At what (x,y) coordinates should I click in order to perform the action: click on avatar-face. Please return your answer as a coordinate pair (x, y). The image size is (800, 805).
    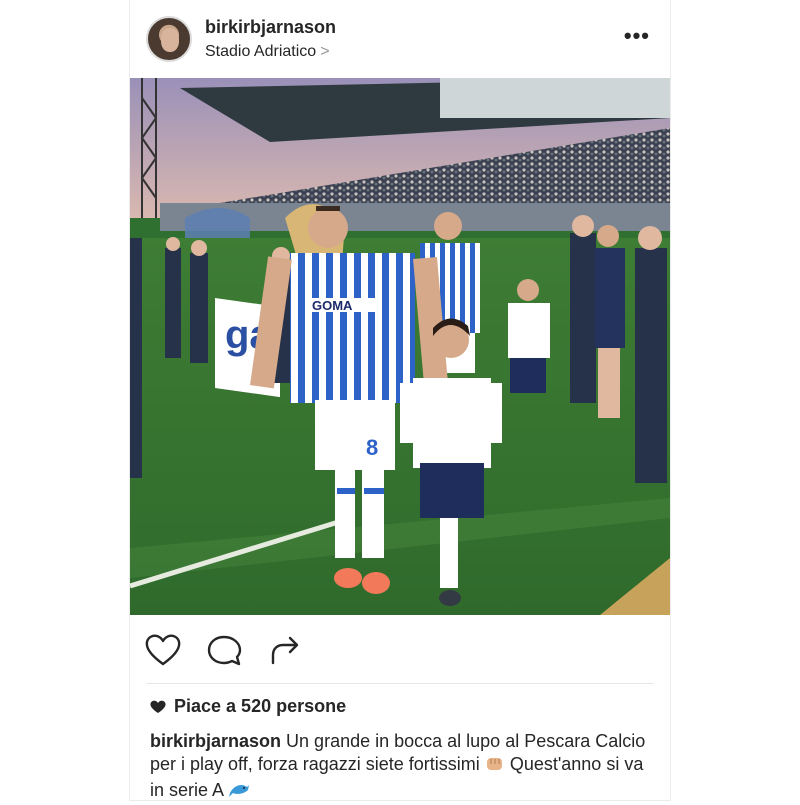
    Looking at the image, I should click on (170, 40).